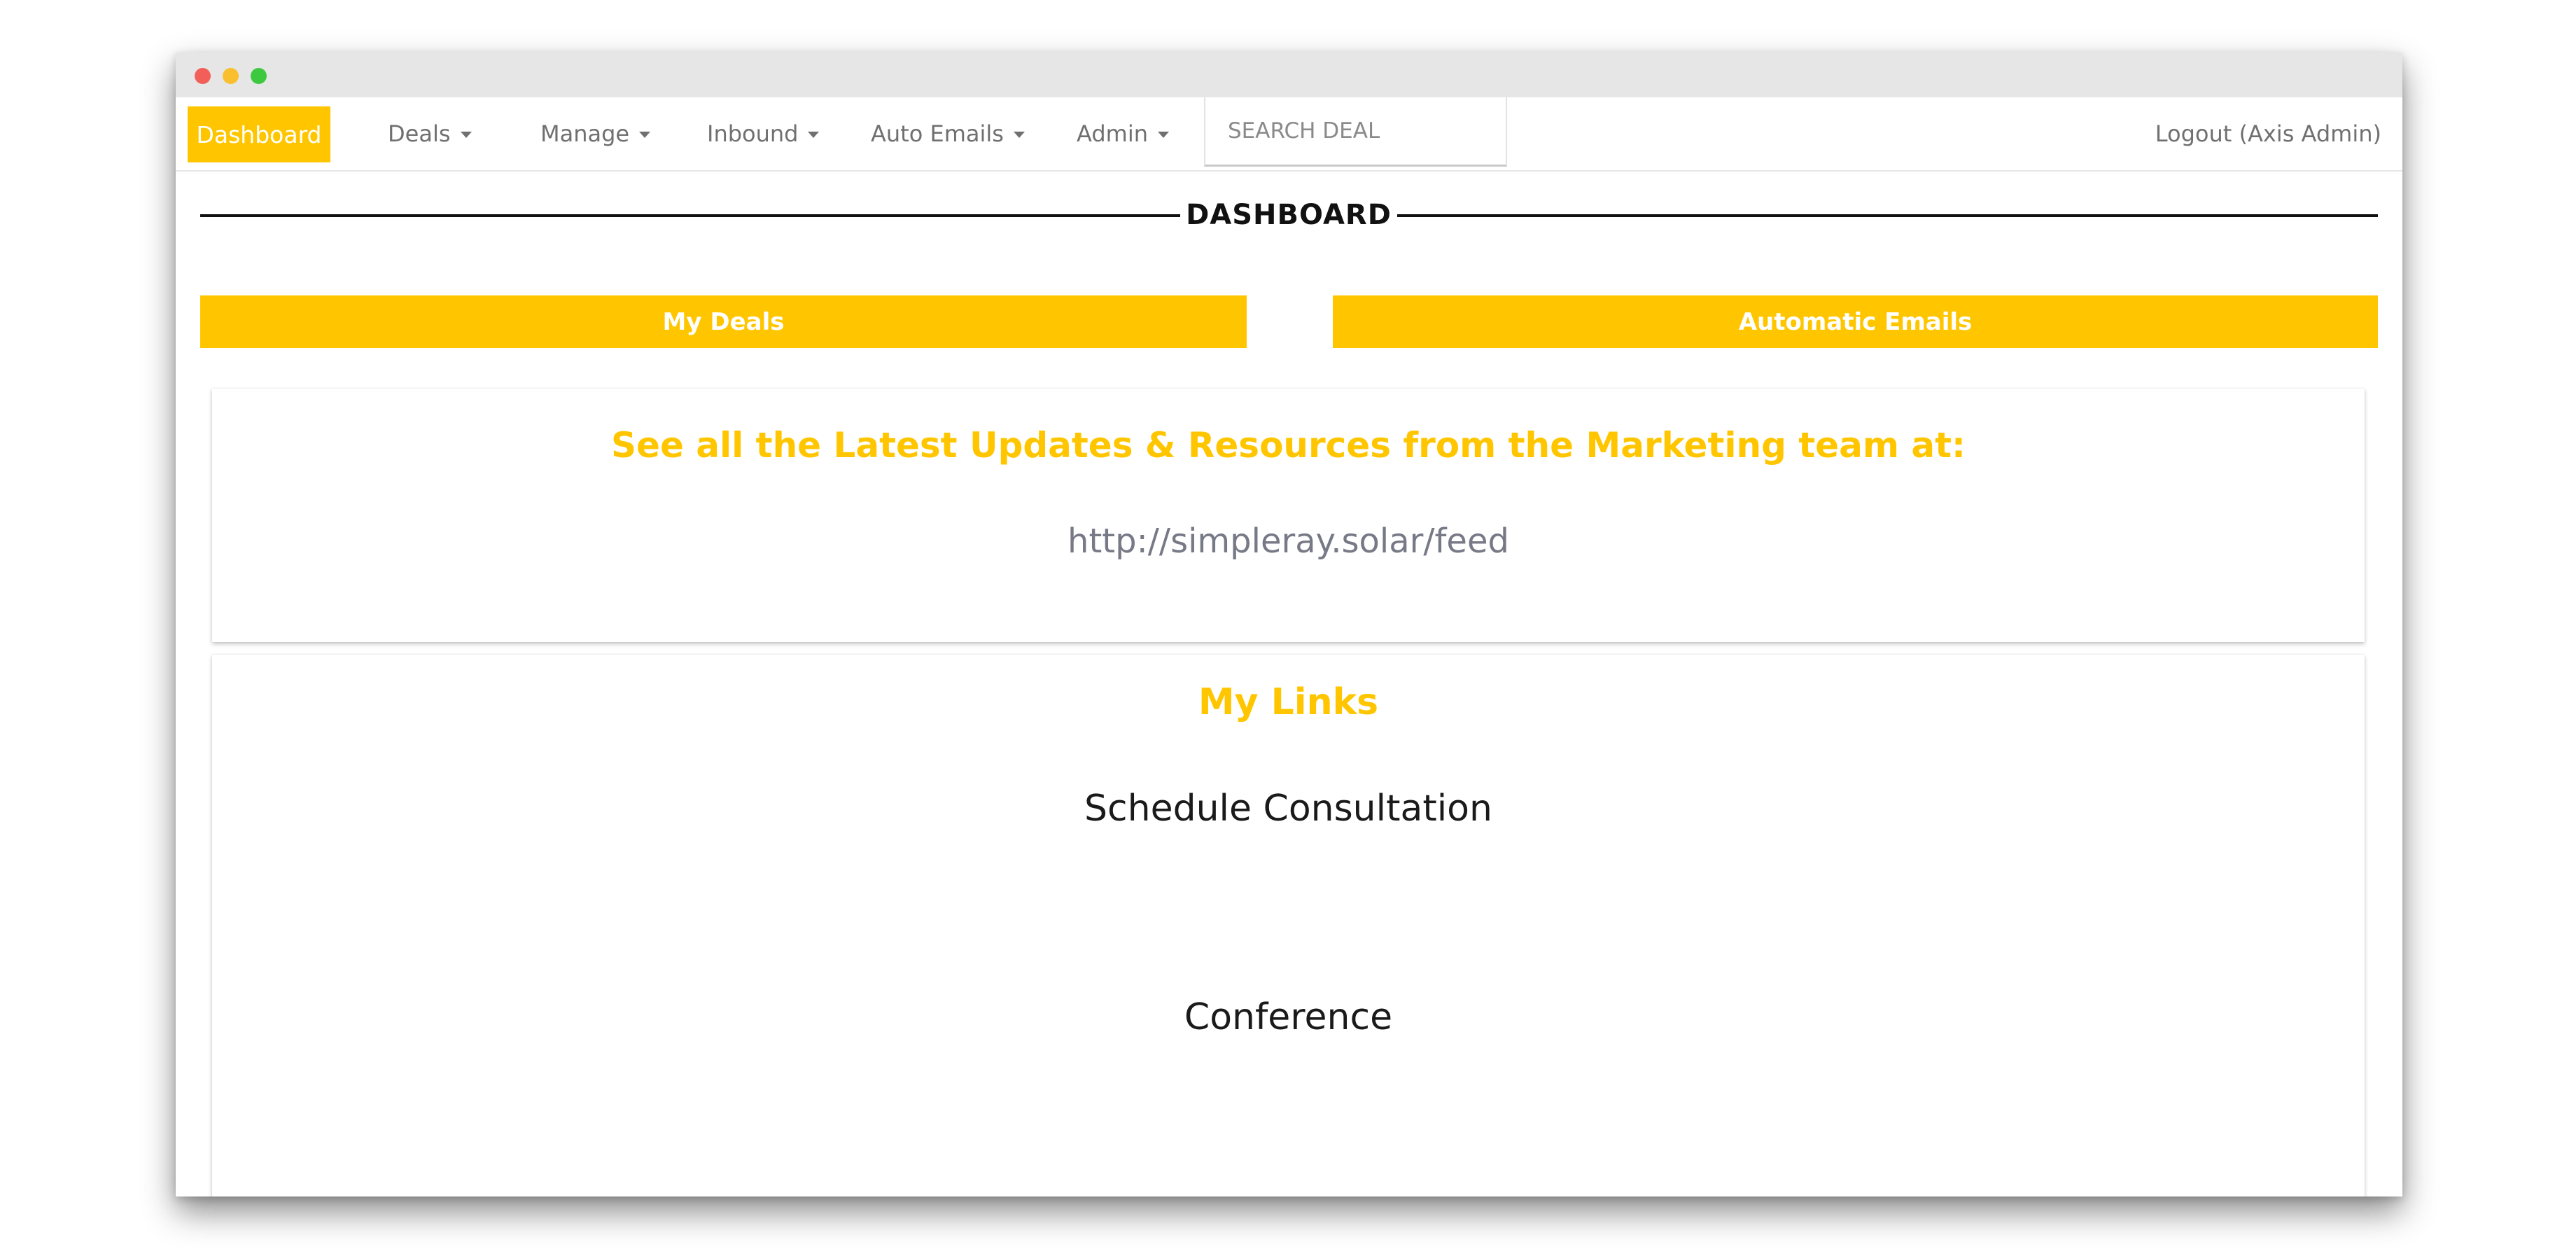 The width and height of the screenshot is (2576, 1249). I want to click on window-titlebar, so click(1289, 75).